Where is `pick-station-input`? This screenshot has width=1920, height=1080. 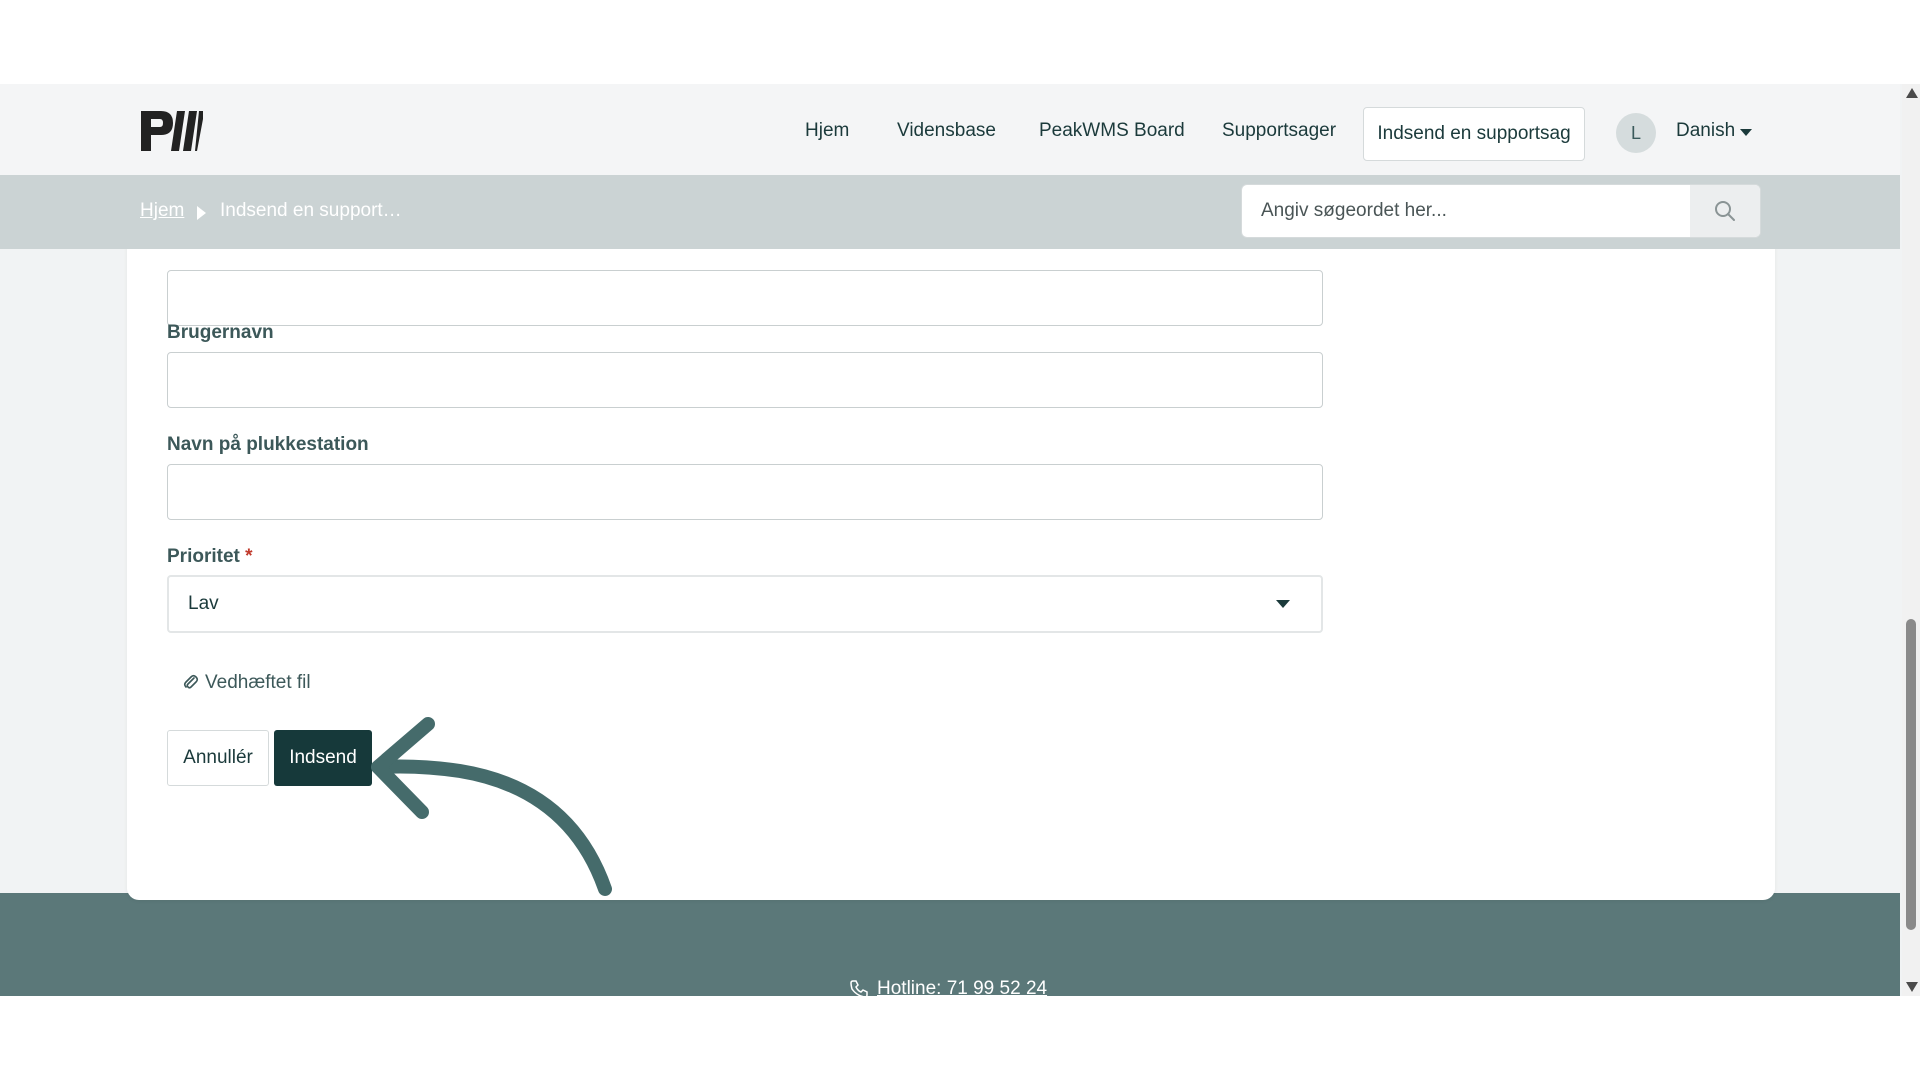 pick-station-input is located at coordinates (745, 492).